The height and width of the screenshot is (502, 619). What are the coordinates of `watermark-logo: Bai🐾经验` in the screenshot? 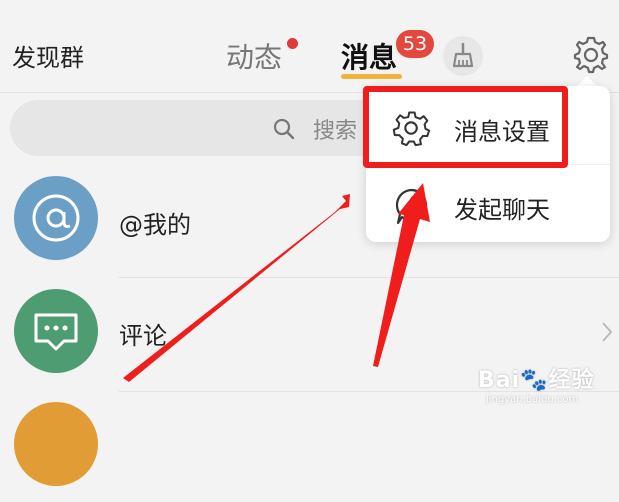 It's located at (536, 380).